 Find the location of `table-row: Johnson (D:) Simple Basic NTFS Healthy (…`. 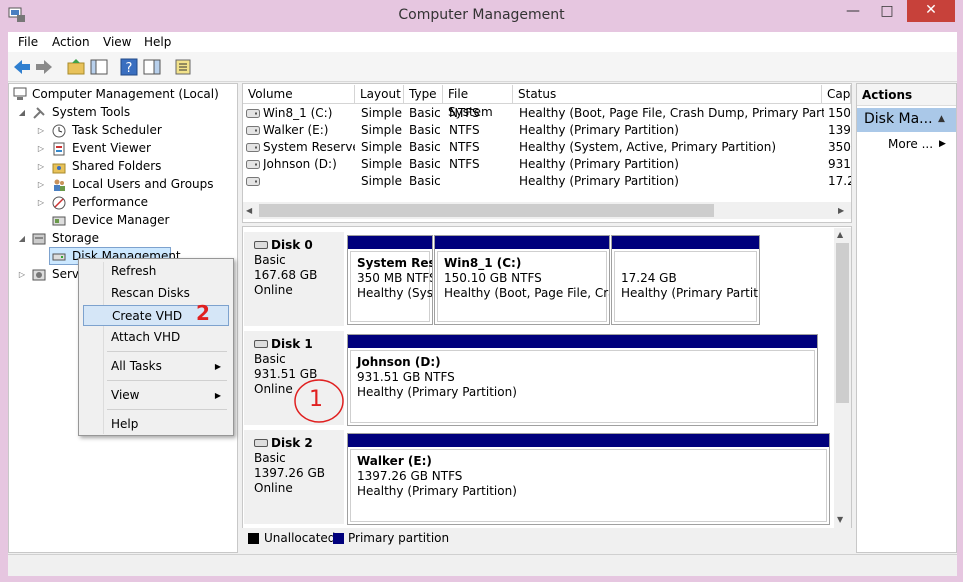

table-row: Johnson (D:) Simple Basic NTFS Healthy (… is located at coordinates (547, 164).